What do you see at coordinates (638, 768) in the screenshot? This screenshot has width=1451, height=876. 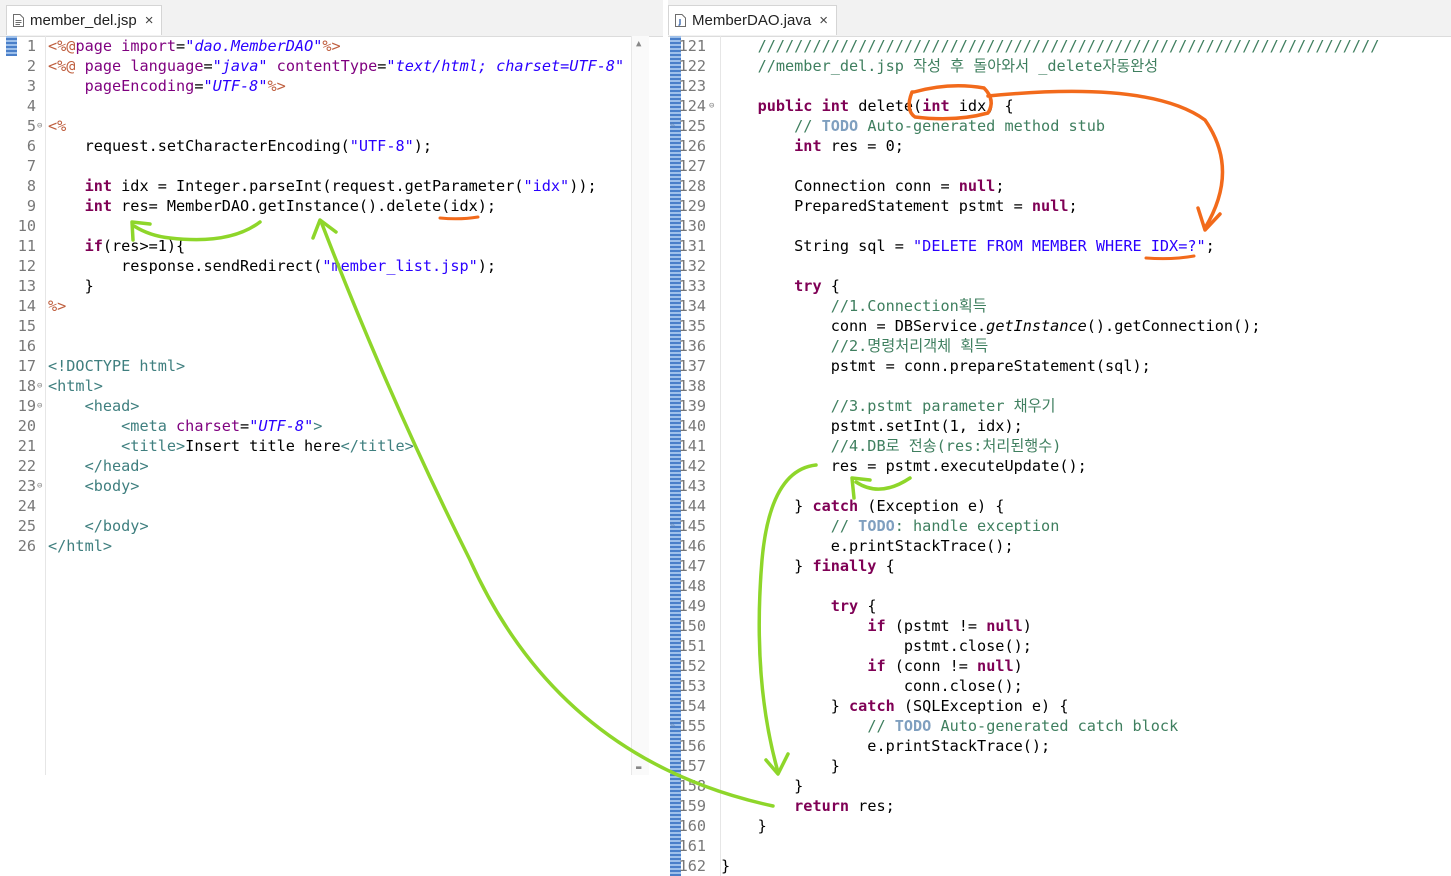 I see `scroll-down-icon: ▬` at bounding box center [638, 768].